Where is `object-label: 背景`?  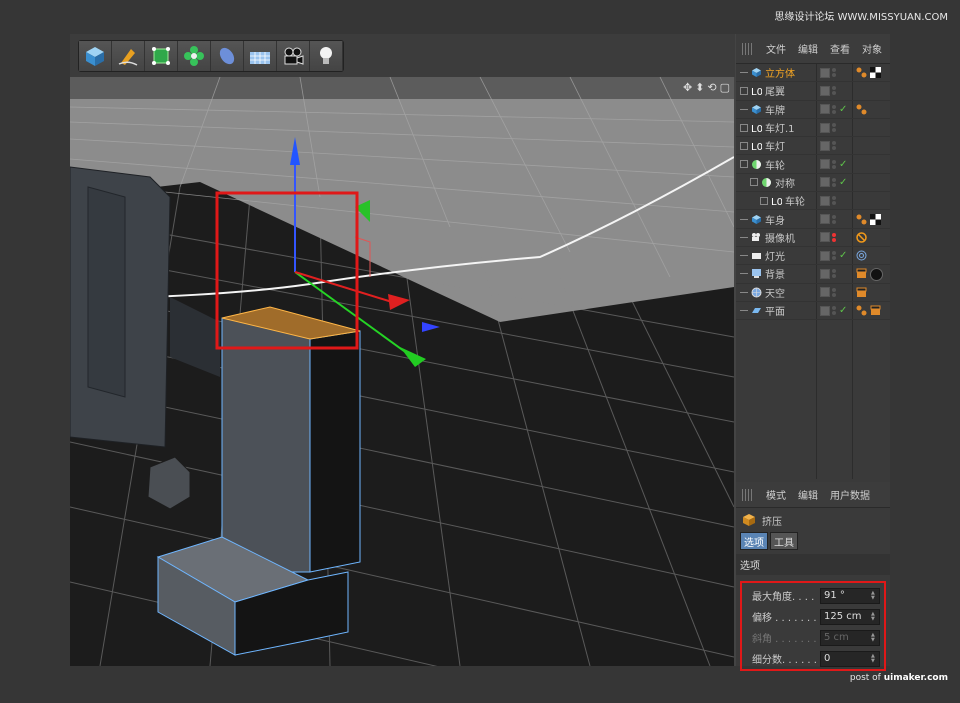
object-label: 背景 is located at coordinates (775, 273).